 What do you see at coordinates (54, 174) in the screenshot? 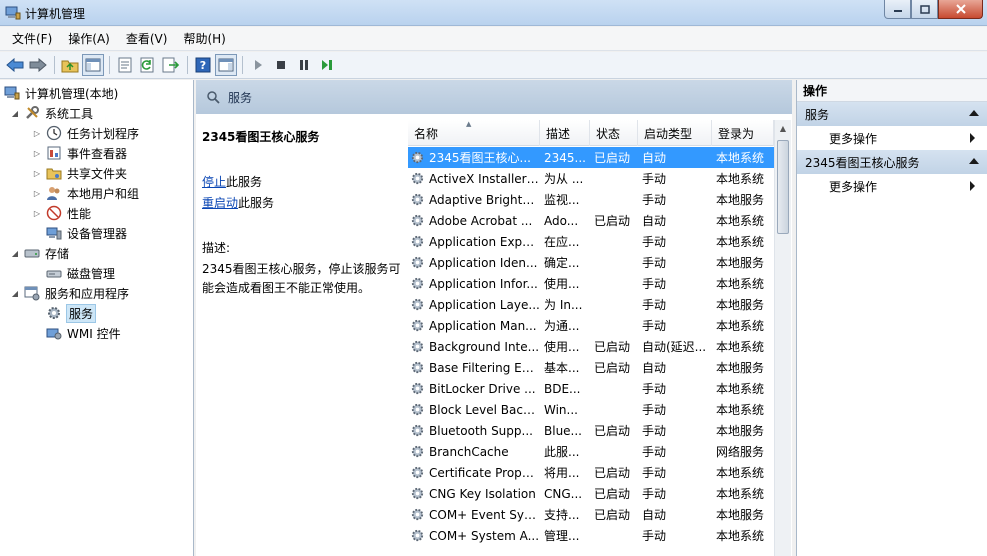
I see `shared-folder-icon` at bounding box center [54, 174].